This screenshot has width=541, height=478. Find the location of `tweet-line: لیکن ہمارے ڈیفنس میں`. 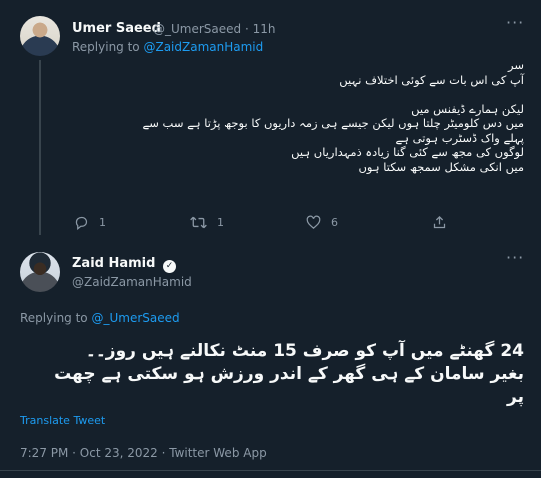

tweet-line: لیکن ہمارے ڈیفنس میں is located at coordinates (467, 108).